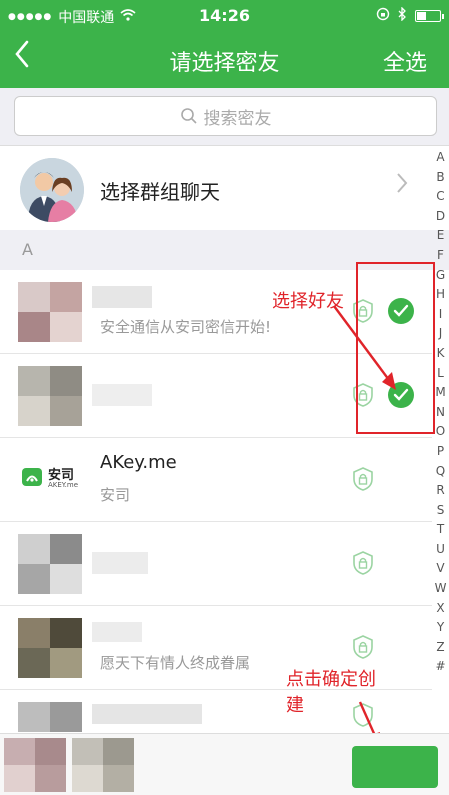 Image resolution: width=449 pixels, height=795 pixels. What do you see at coordinates (383, 16) in the screenshot?
I see `lock-rotation-icon` at bounding box center [383, 16].